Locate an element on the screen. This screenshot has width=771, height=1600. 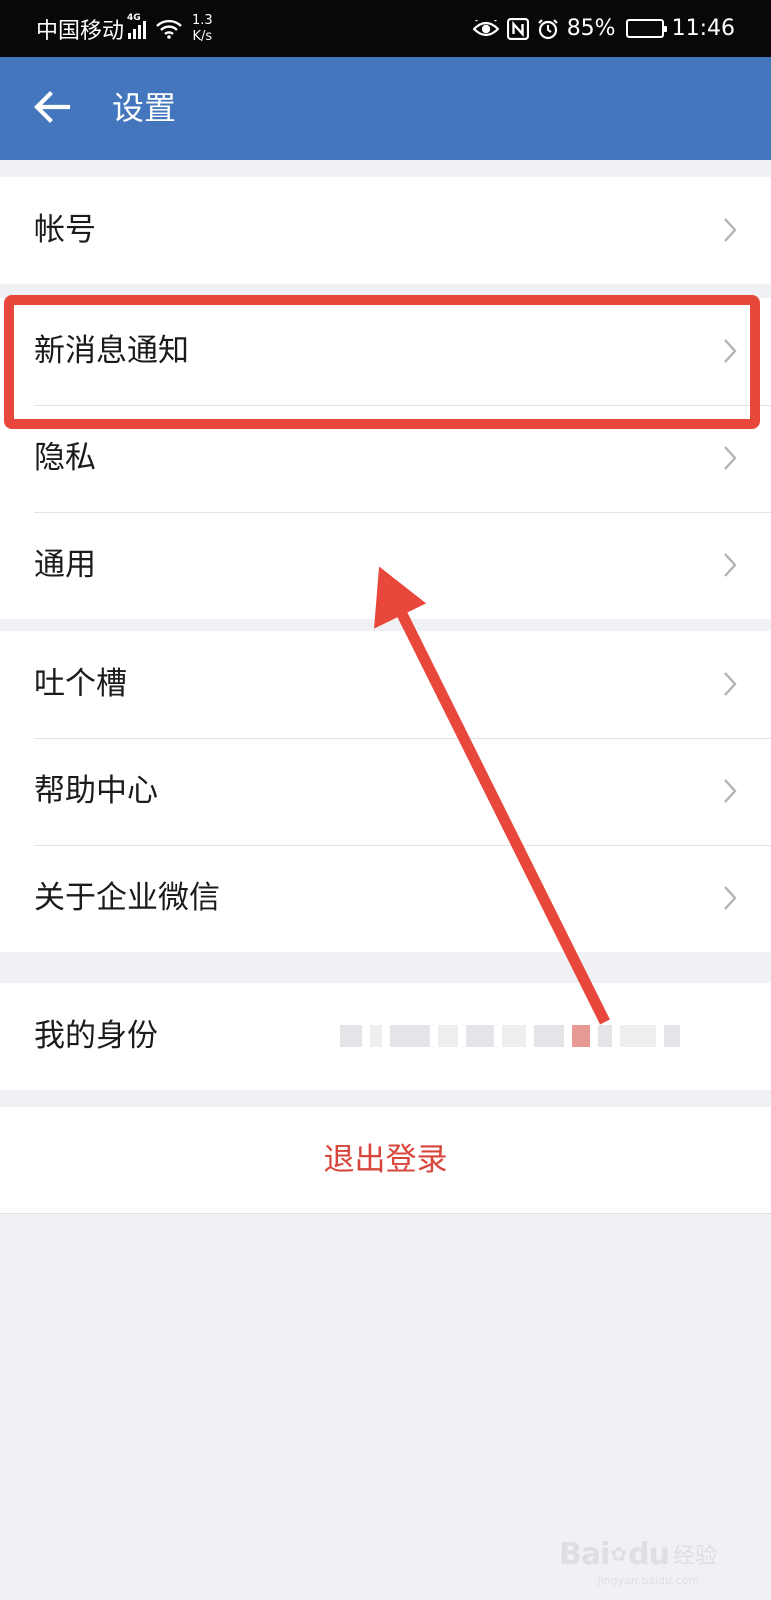
identity-value-redacted is located at coordinates (540, 1036).